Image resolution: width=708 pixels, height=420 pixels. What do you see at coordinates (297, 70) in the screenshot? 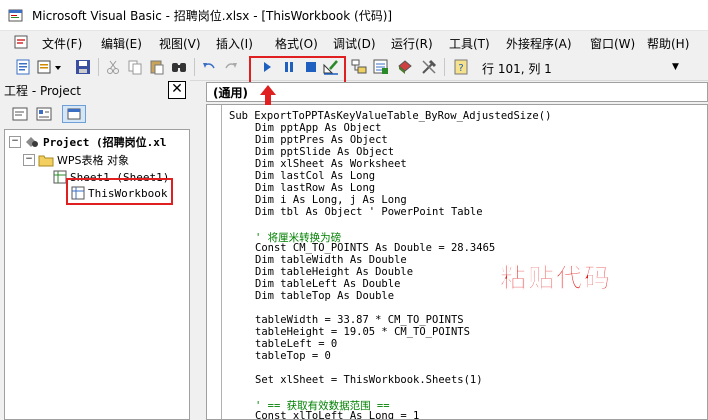
I see `run-buttons-highlight` at bounding box center [297, 70].